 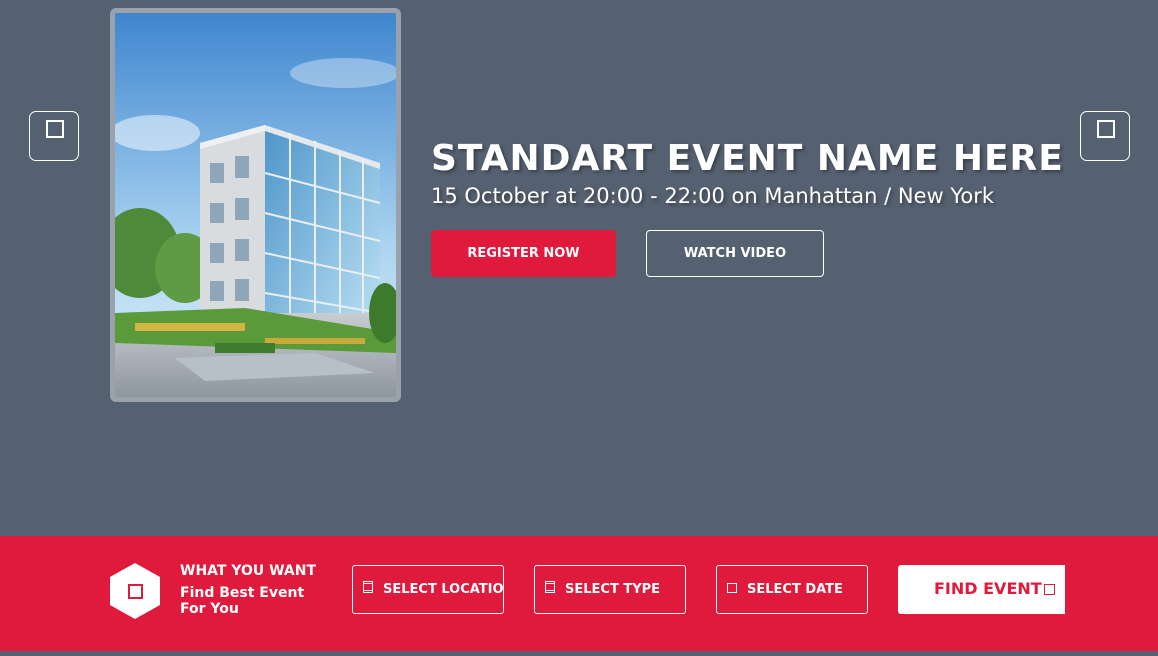 What do you see at coordinates (747, 158) in the screenshot?
I see `event-title: STANDART EVENT NAME HERE` at bounding box center [747, 158].